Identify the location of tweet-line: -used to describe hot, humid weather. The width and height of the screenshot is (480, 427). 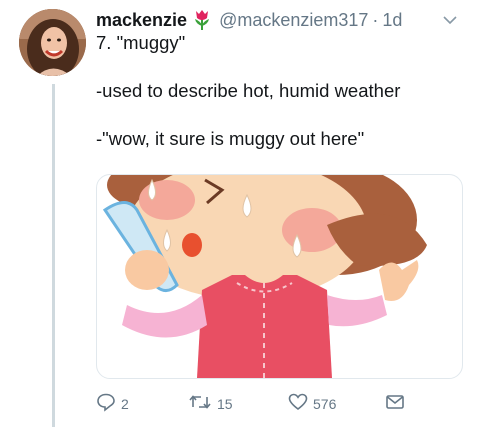
(248, 90).